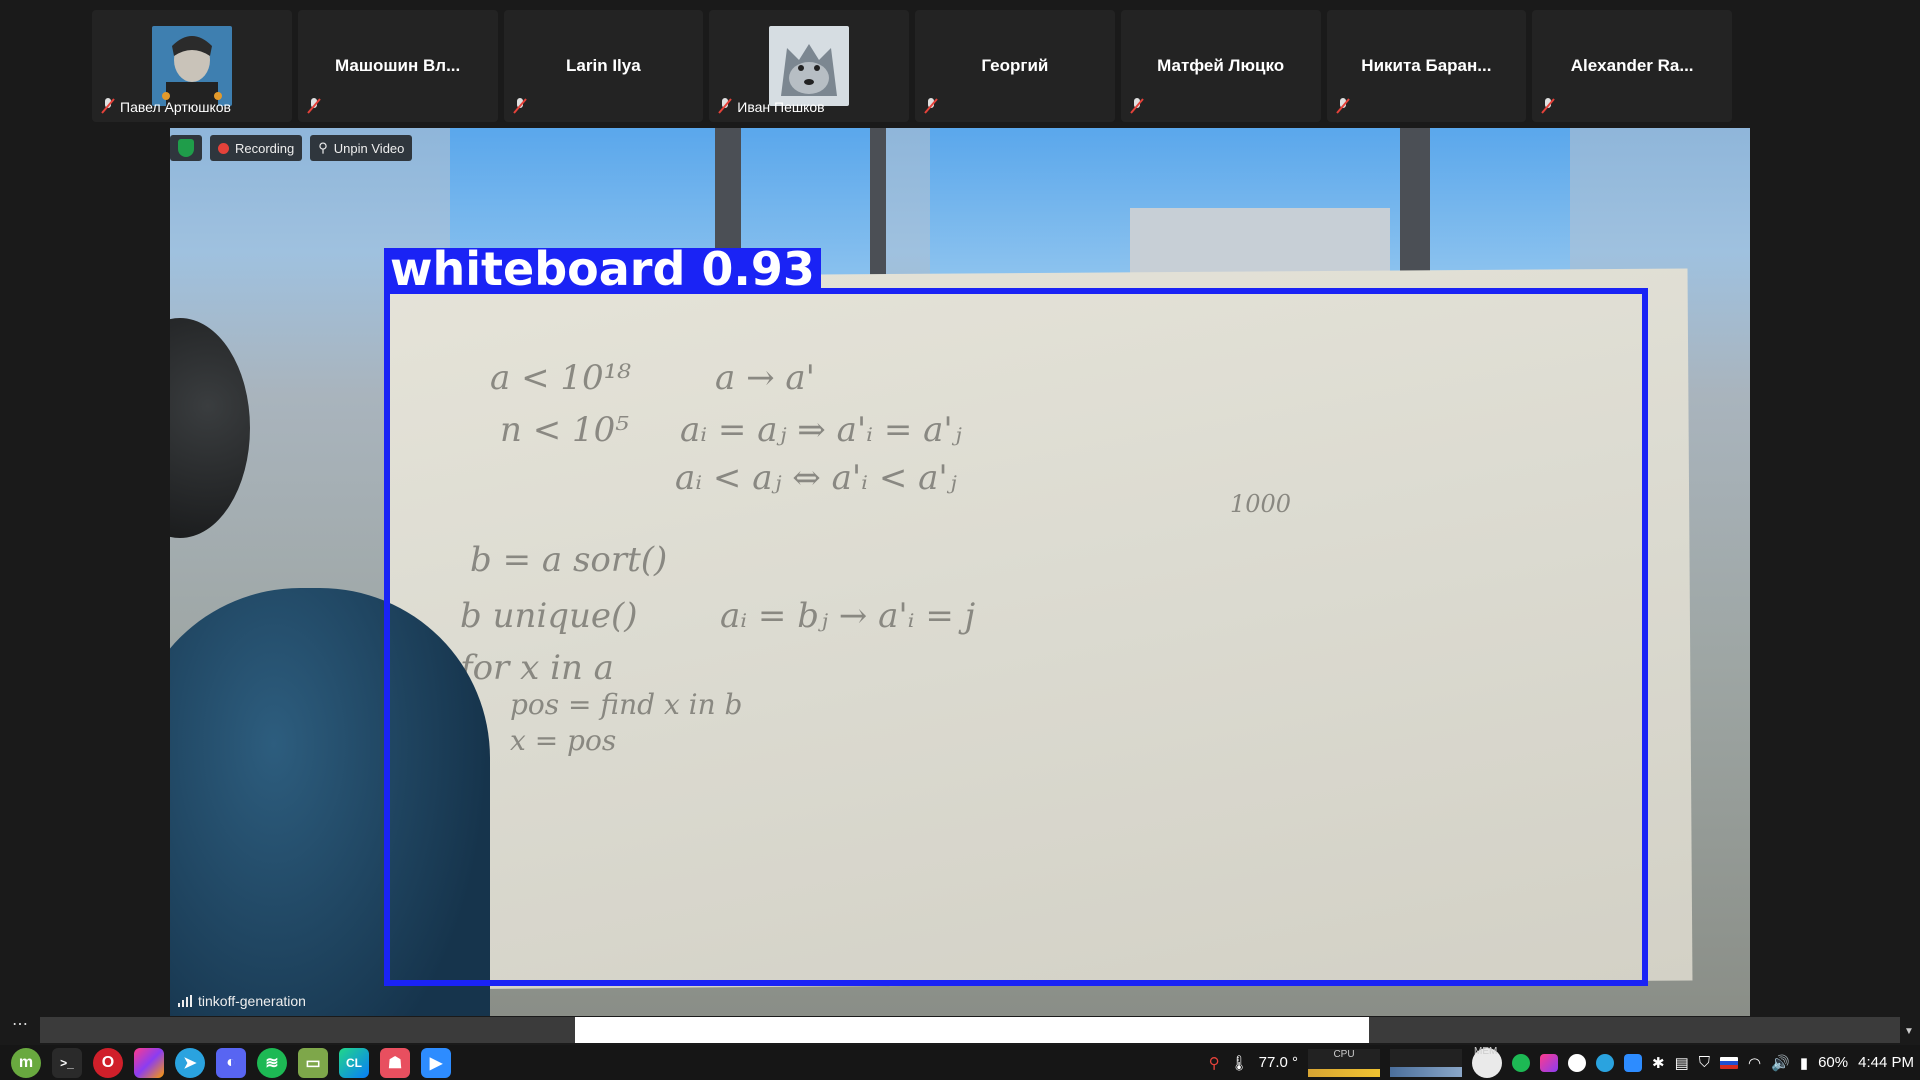 The width and height of the screenshot is (1920, 1080). Describe the element at coordinates (223, 148) in the screenshot. I see `record-icon` at that location.